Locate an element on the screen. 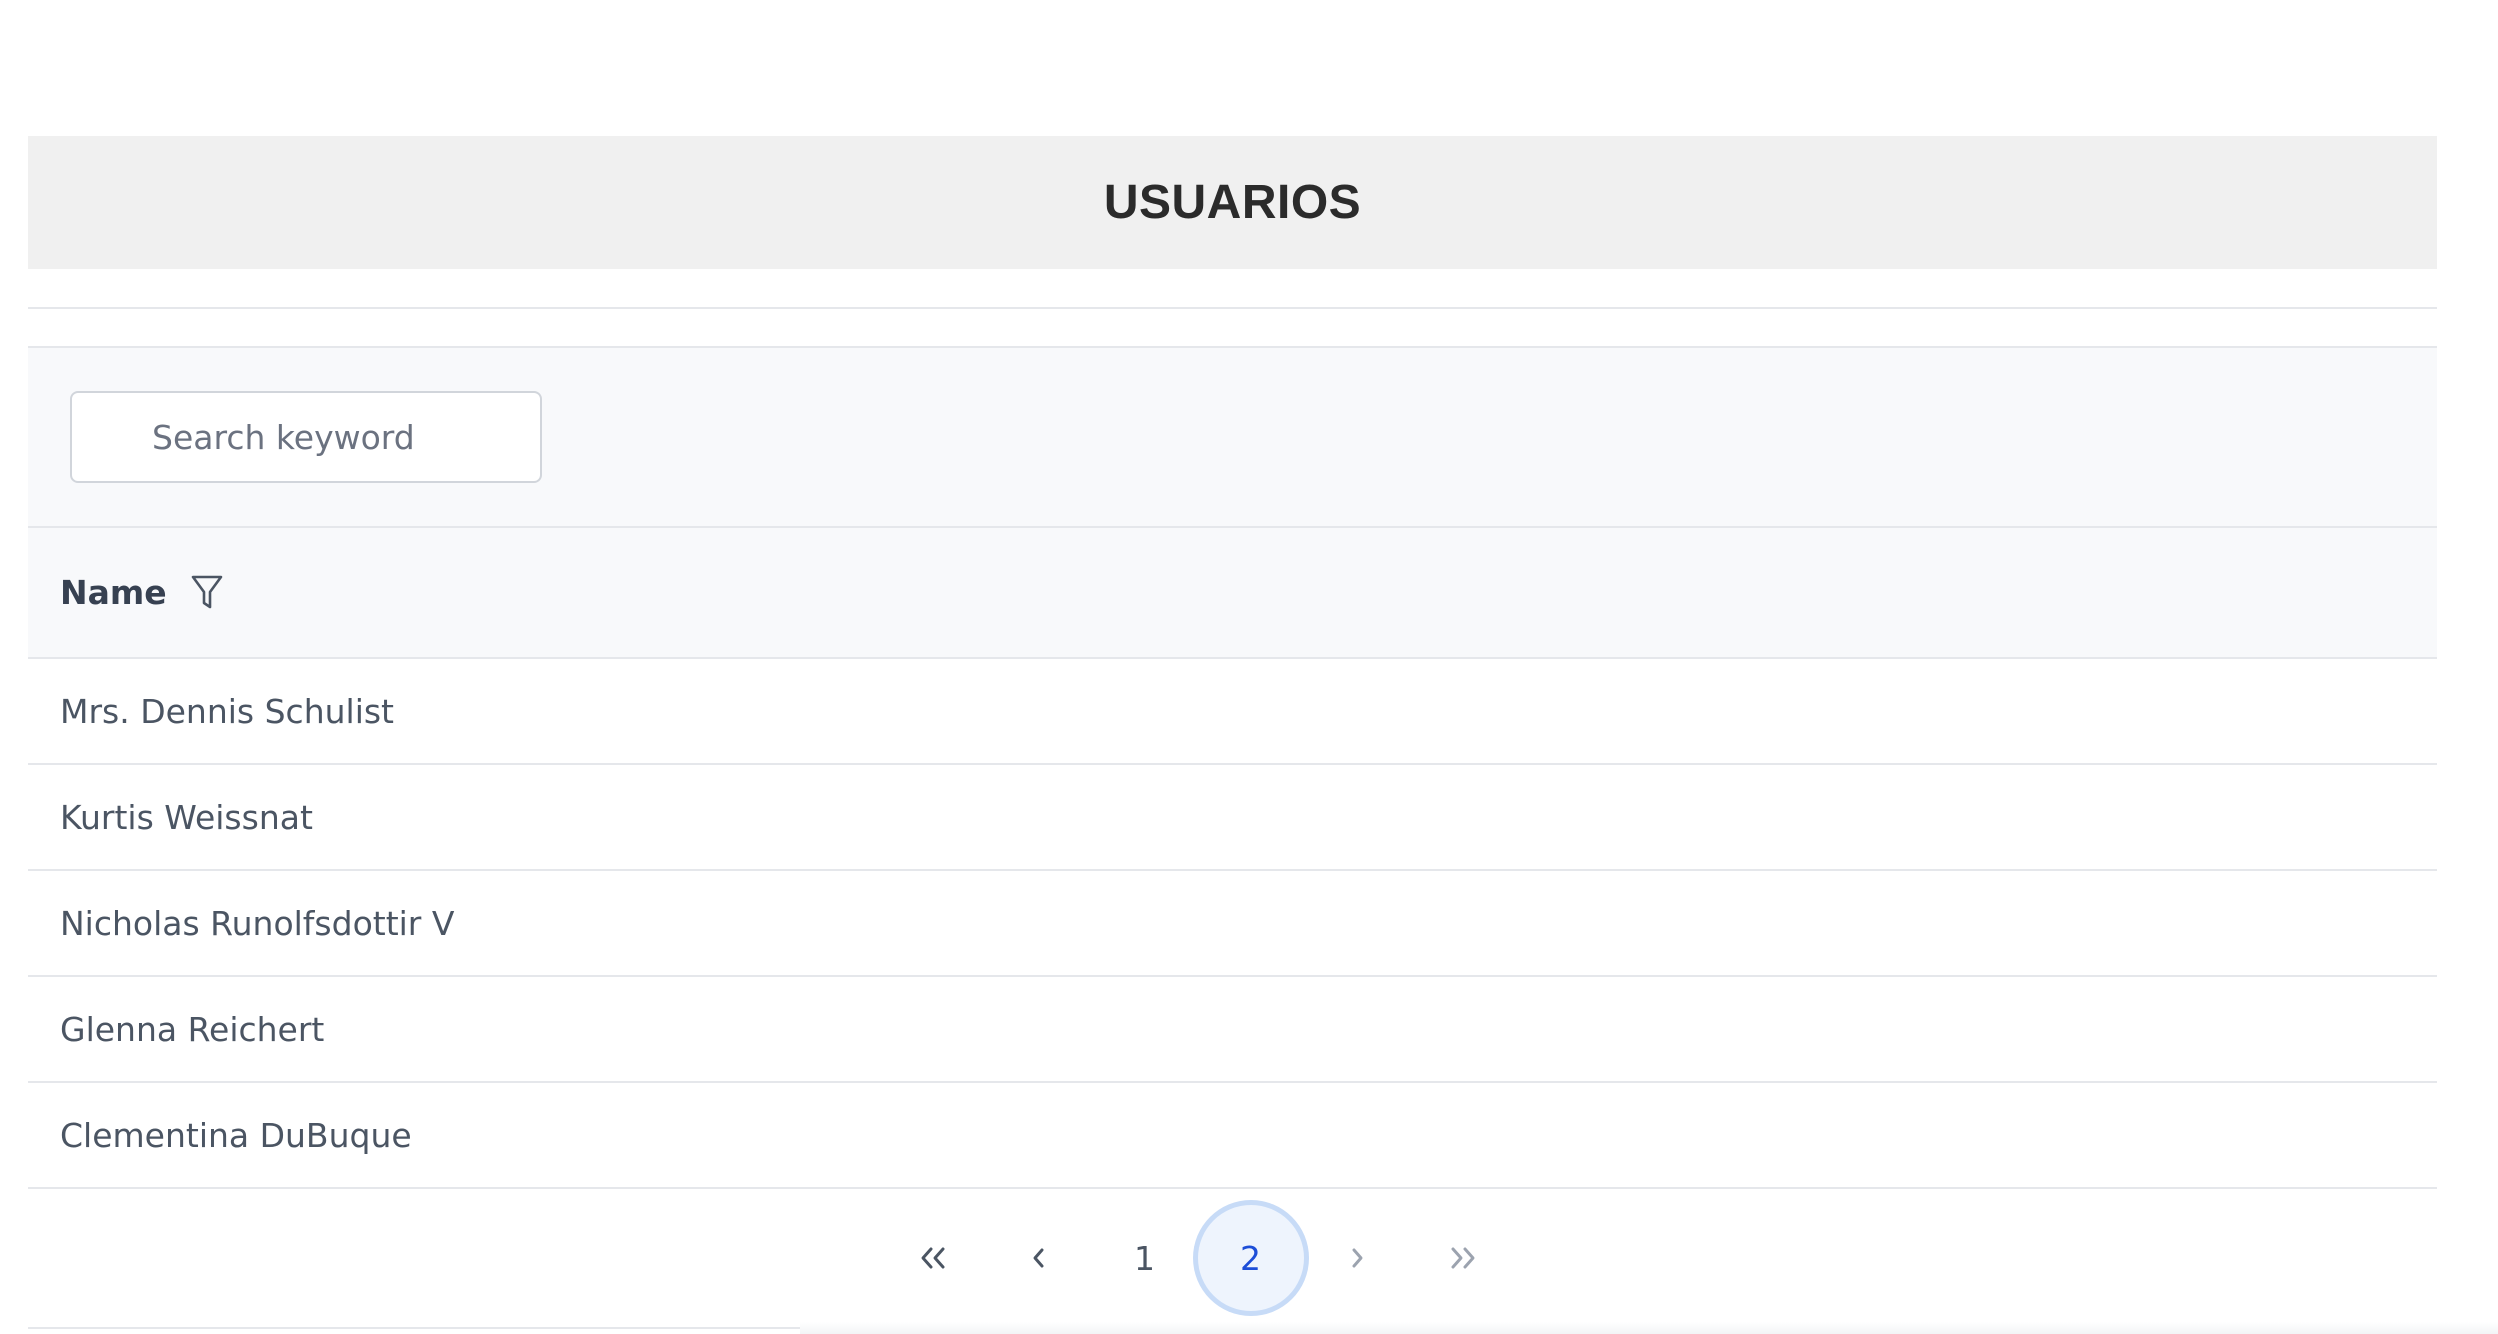 Image resolution: width=2498 pixels, height=1334 pixels. table-row: Kurtis Weissnat is located at coordinates (1232, 818).